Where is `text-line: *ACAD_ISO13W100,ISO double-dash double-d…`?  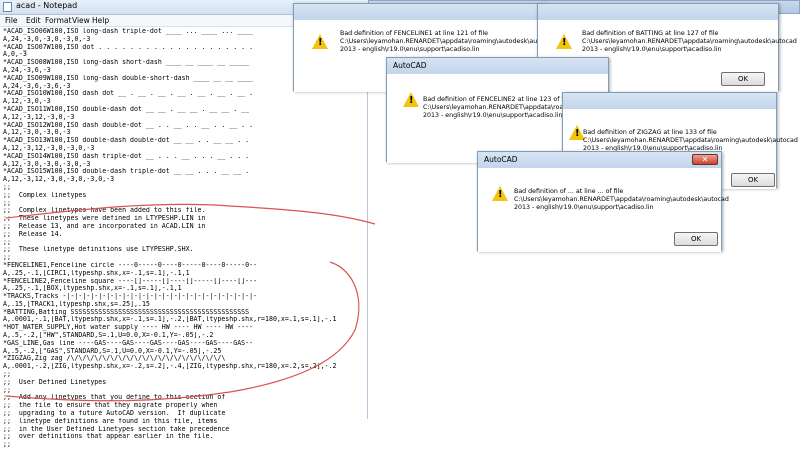
text-line: *ACAD_ISO13W100,ISO double-dash double-d… is located at coordinates (126, 141).